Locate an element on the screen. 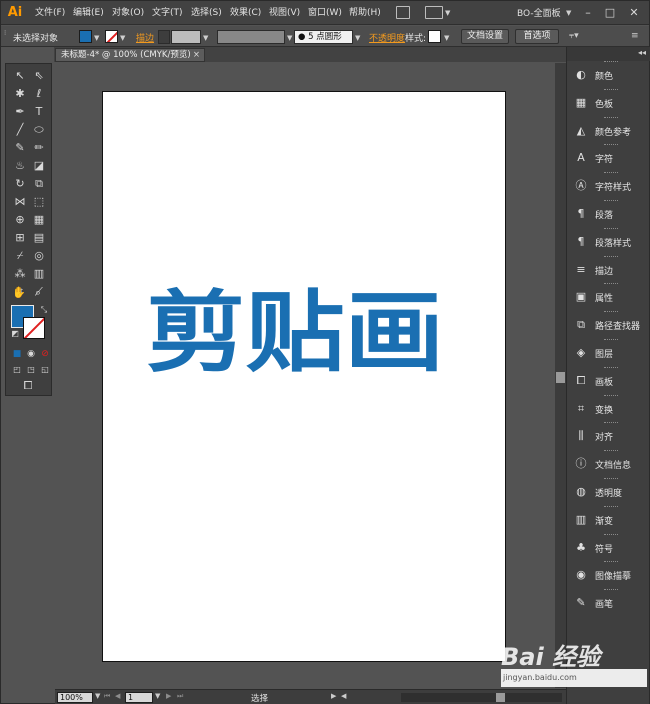 The image size is (650, 704). stroke-swatch is located at coordinates (34, 328).